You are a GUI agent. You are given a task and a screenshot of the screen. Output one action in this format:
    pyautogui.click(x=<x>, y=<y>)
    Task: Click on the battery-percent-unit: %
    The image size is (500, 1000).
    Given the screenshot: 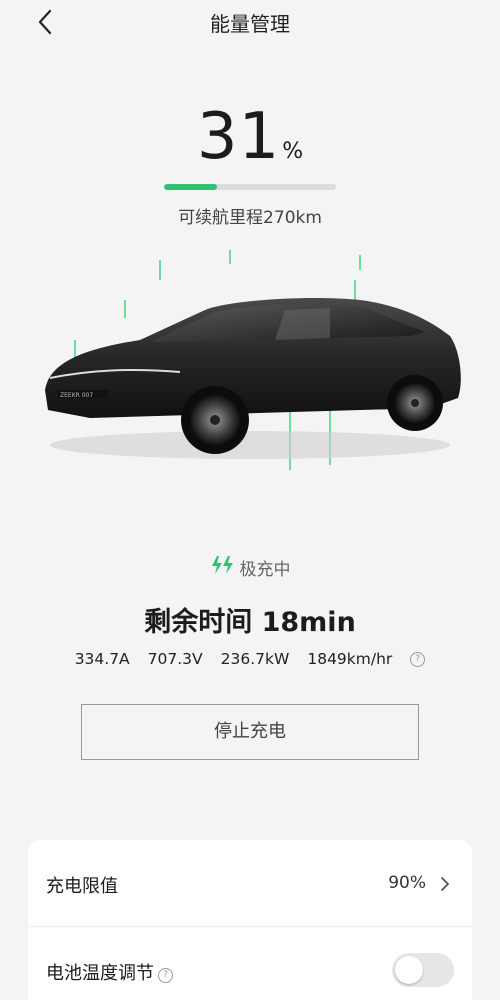 What is the action you would take?
    pyautogui.click(x=293, y=151)
    